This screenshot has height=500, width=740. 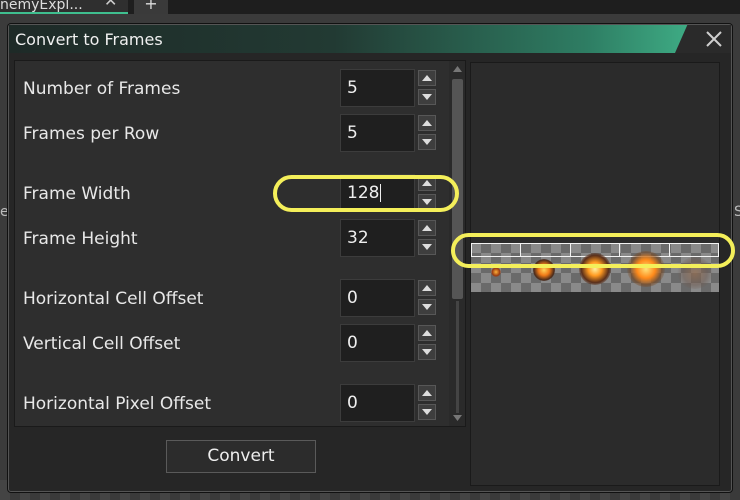 What do you see at coordinates (110, 4) in the screenshot?
I see `tab-close-icon: ✕` at bounding box center [110, 4].